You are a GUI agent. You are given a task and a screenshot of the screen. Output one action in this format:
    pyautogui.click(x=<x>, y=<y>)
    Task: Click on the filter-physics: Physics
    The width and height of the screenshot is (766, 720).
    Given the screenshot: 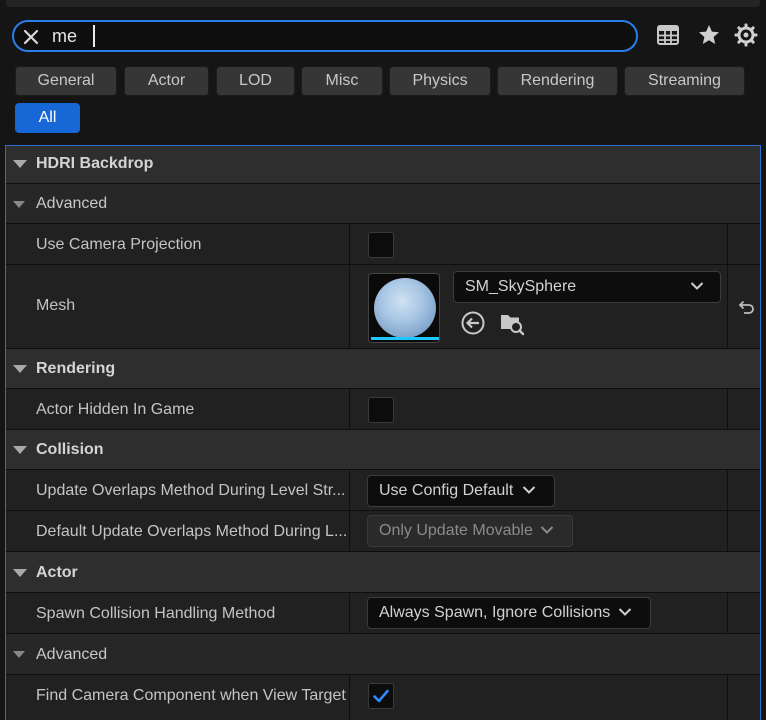 What is the action you would take?
    pyautogui.click(x=440, y=81)
    